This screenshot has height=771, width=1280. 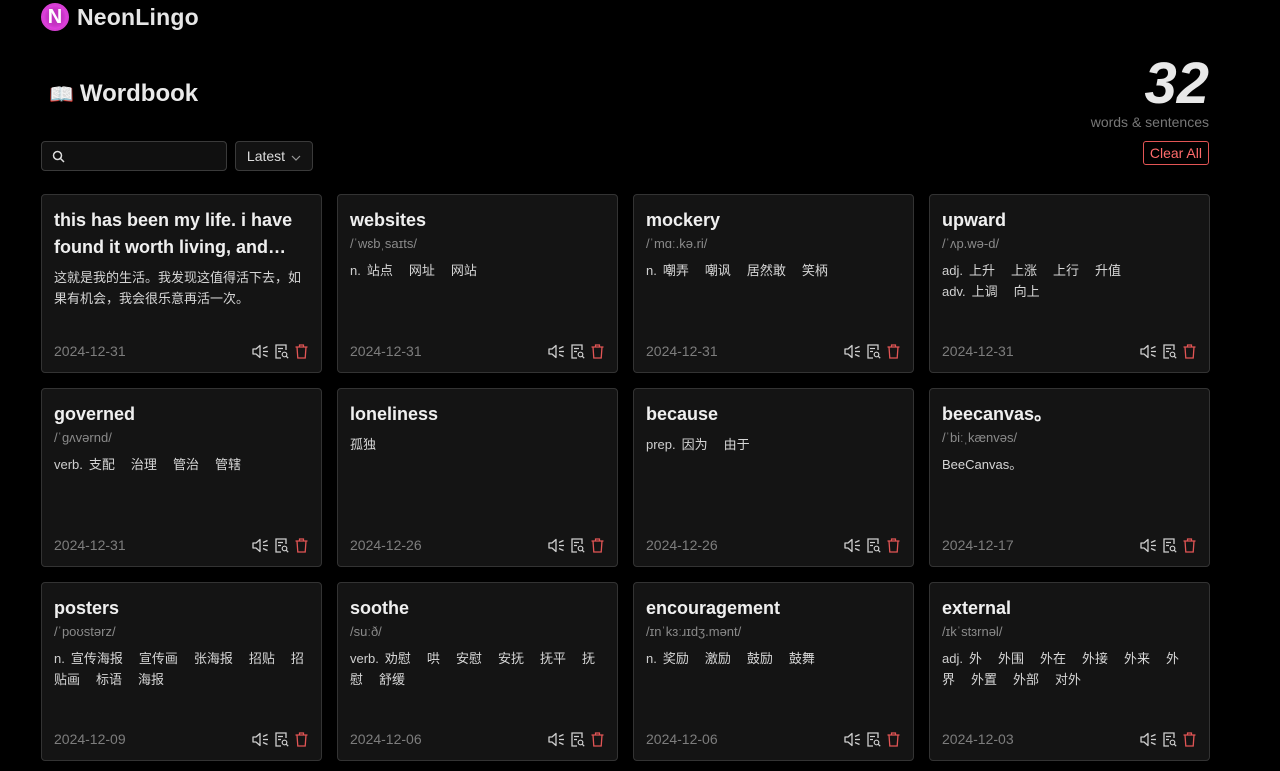 What do you see at coordinates (1069, 270) in the screenshot?
I see `definition-line: adj. 上升 上涨 上行 升值` at bounding box center [1069, 270].